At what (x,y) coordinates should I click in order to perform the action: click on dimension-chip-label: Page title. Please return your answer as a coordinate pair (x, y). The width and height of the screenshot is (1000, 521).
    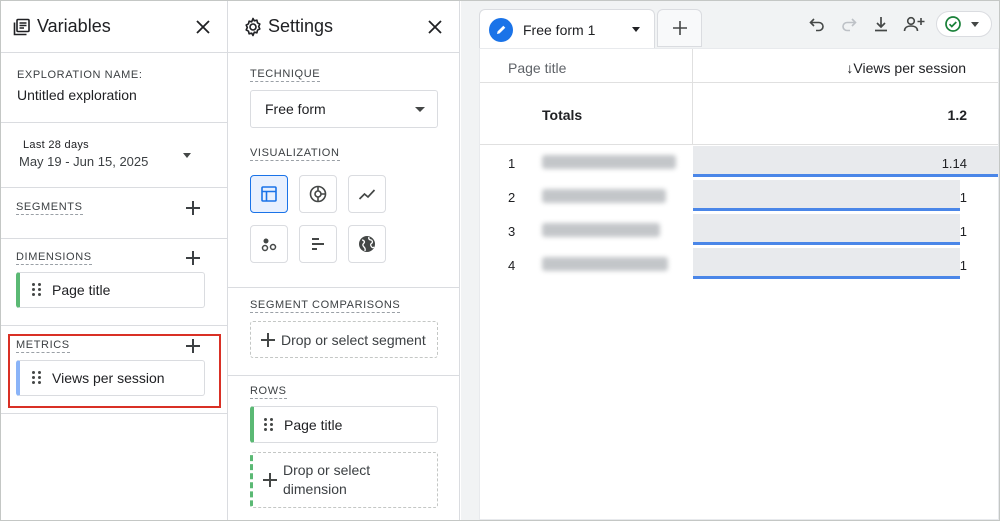
    Looking at the image, I should click on (81, 290).